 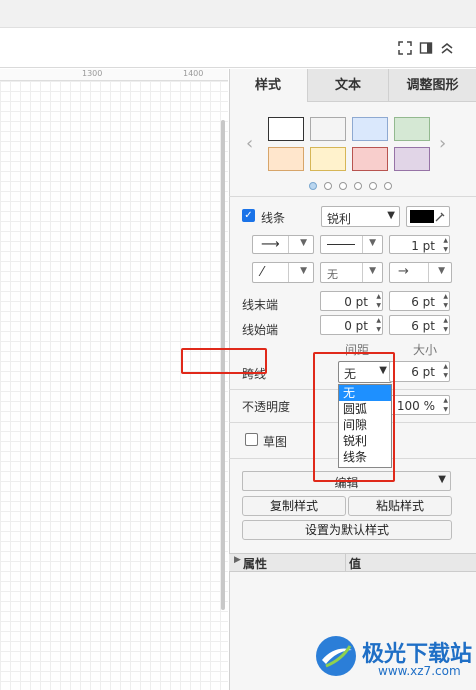 I want to click on line-start-spacing-stepper: 0 pt ▲ ▼, so click(x=351, y=325).